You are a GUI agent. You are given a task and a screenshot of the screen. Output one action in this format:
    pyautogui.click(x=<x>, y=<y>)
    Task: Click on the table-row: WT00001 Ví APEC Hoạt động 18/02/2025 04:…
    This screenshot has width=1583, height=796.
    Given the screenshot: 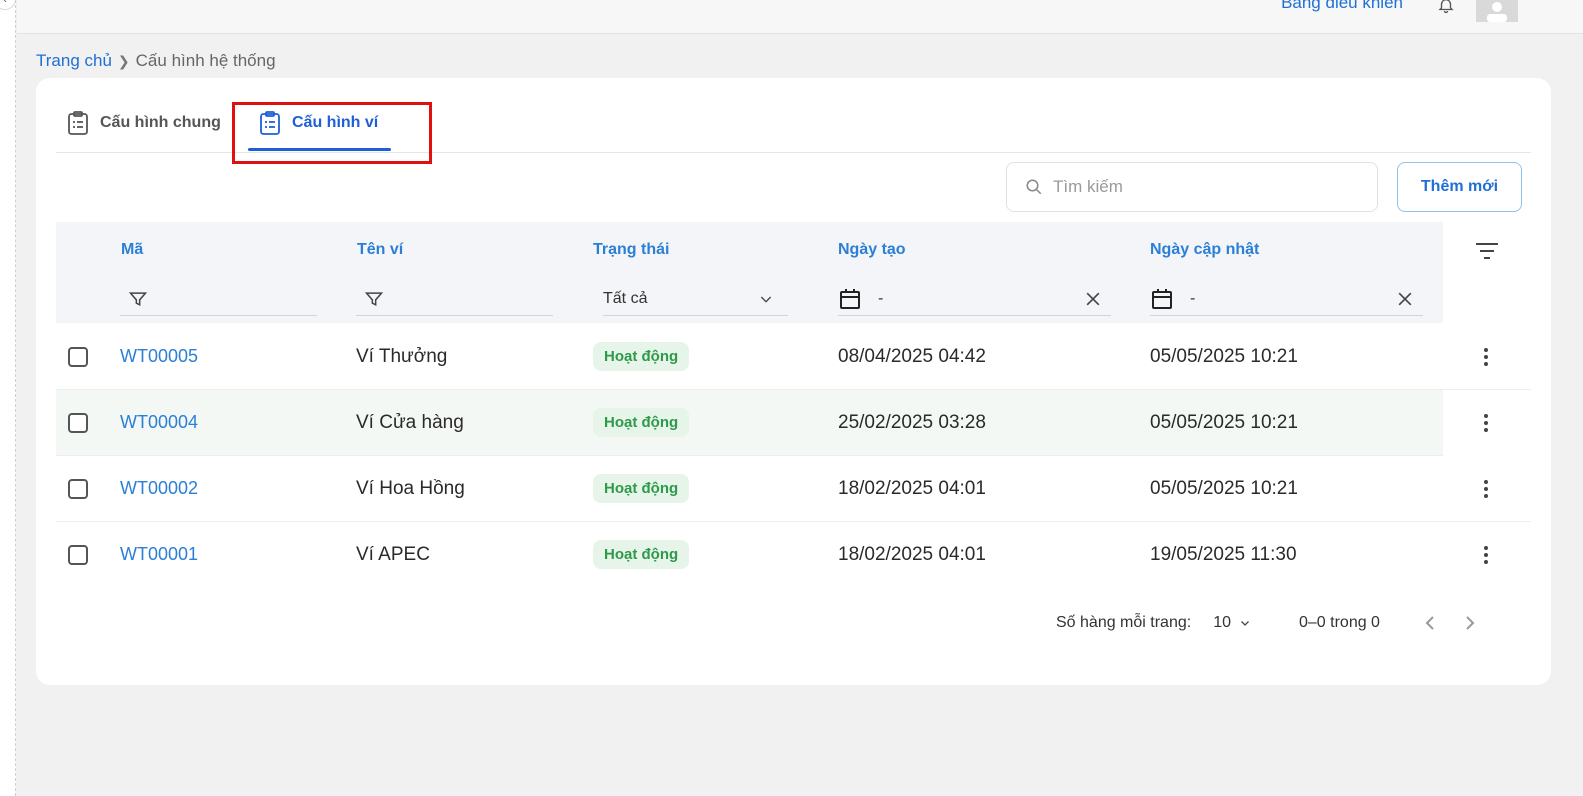 What is the action you would take?
    pyautogui.click(x=793, y=555)
    